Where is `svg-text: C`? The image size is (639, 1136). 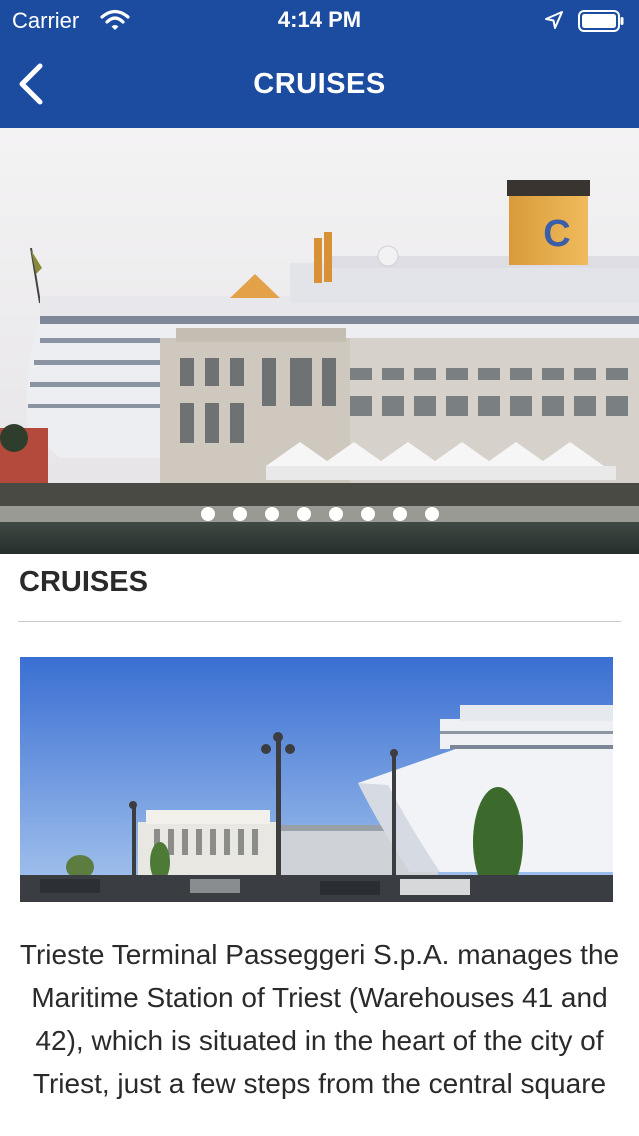 svg-text: C is located at coordinates (556, 234).